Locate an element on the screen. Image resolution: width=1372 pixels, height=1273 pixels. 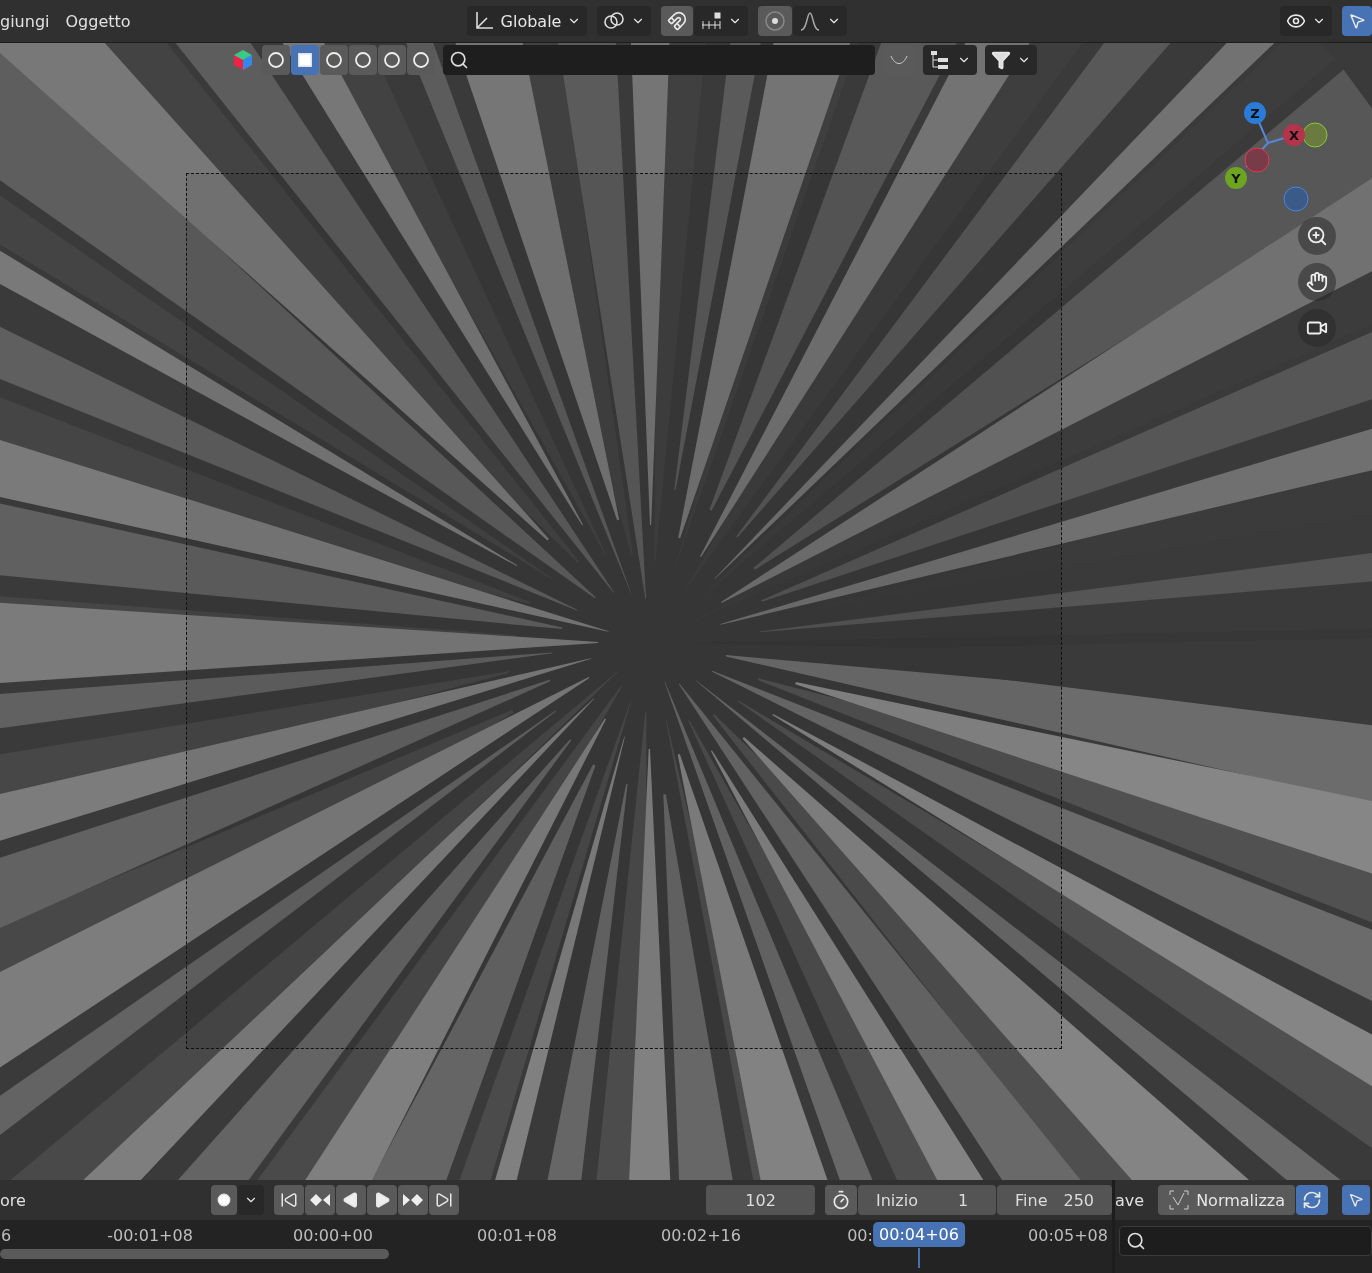
menu-item: giungi is located at coordinates (25, 21).